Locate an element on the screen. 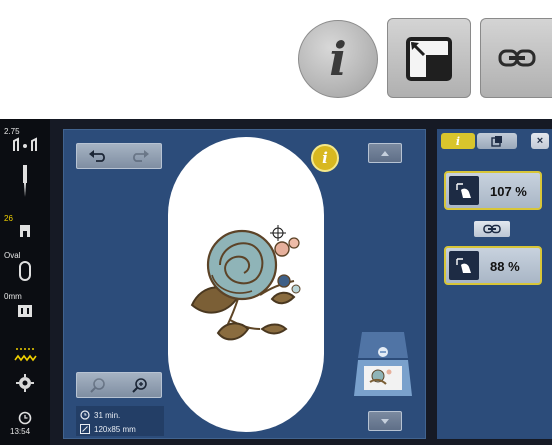  undo-icon is located at coordinates (97, 156).